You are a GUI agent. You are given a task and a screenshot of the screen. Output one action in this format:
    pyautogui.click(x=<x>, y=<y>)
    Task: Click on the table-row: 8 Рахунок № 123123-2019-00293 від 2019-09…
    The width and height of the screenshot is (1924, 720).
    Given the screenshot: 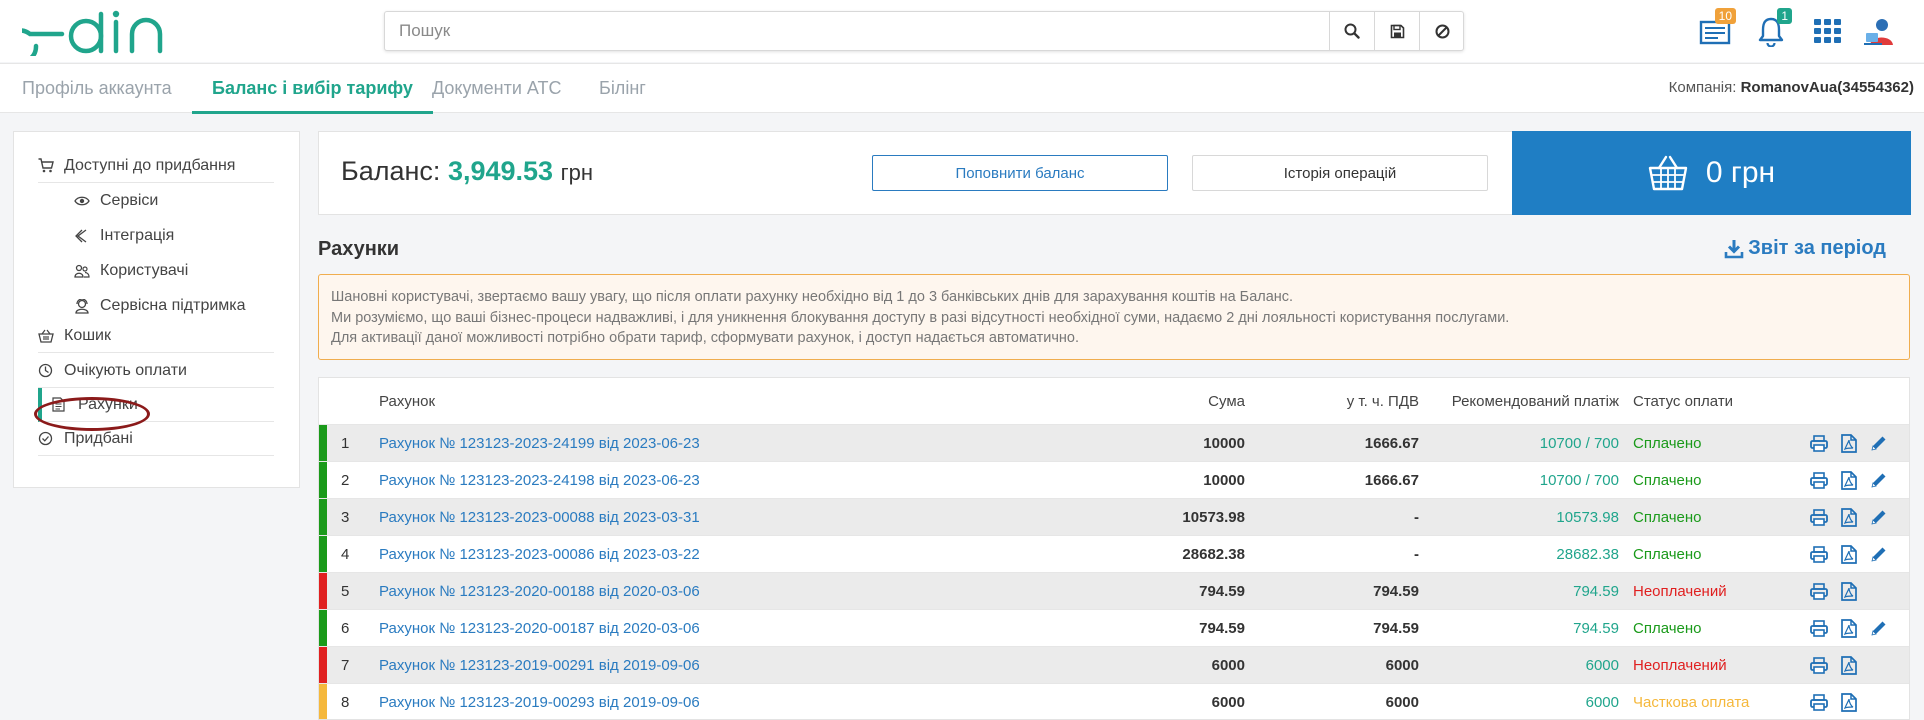 What is the action you would take?
    pyautogui.click(x=1114, y=701)
    